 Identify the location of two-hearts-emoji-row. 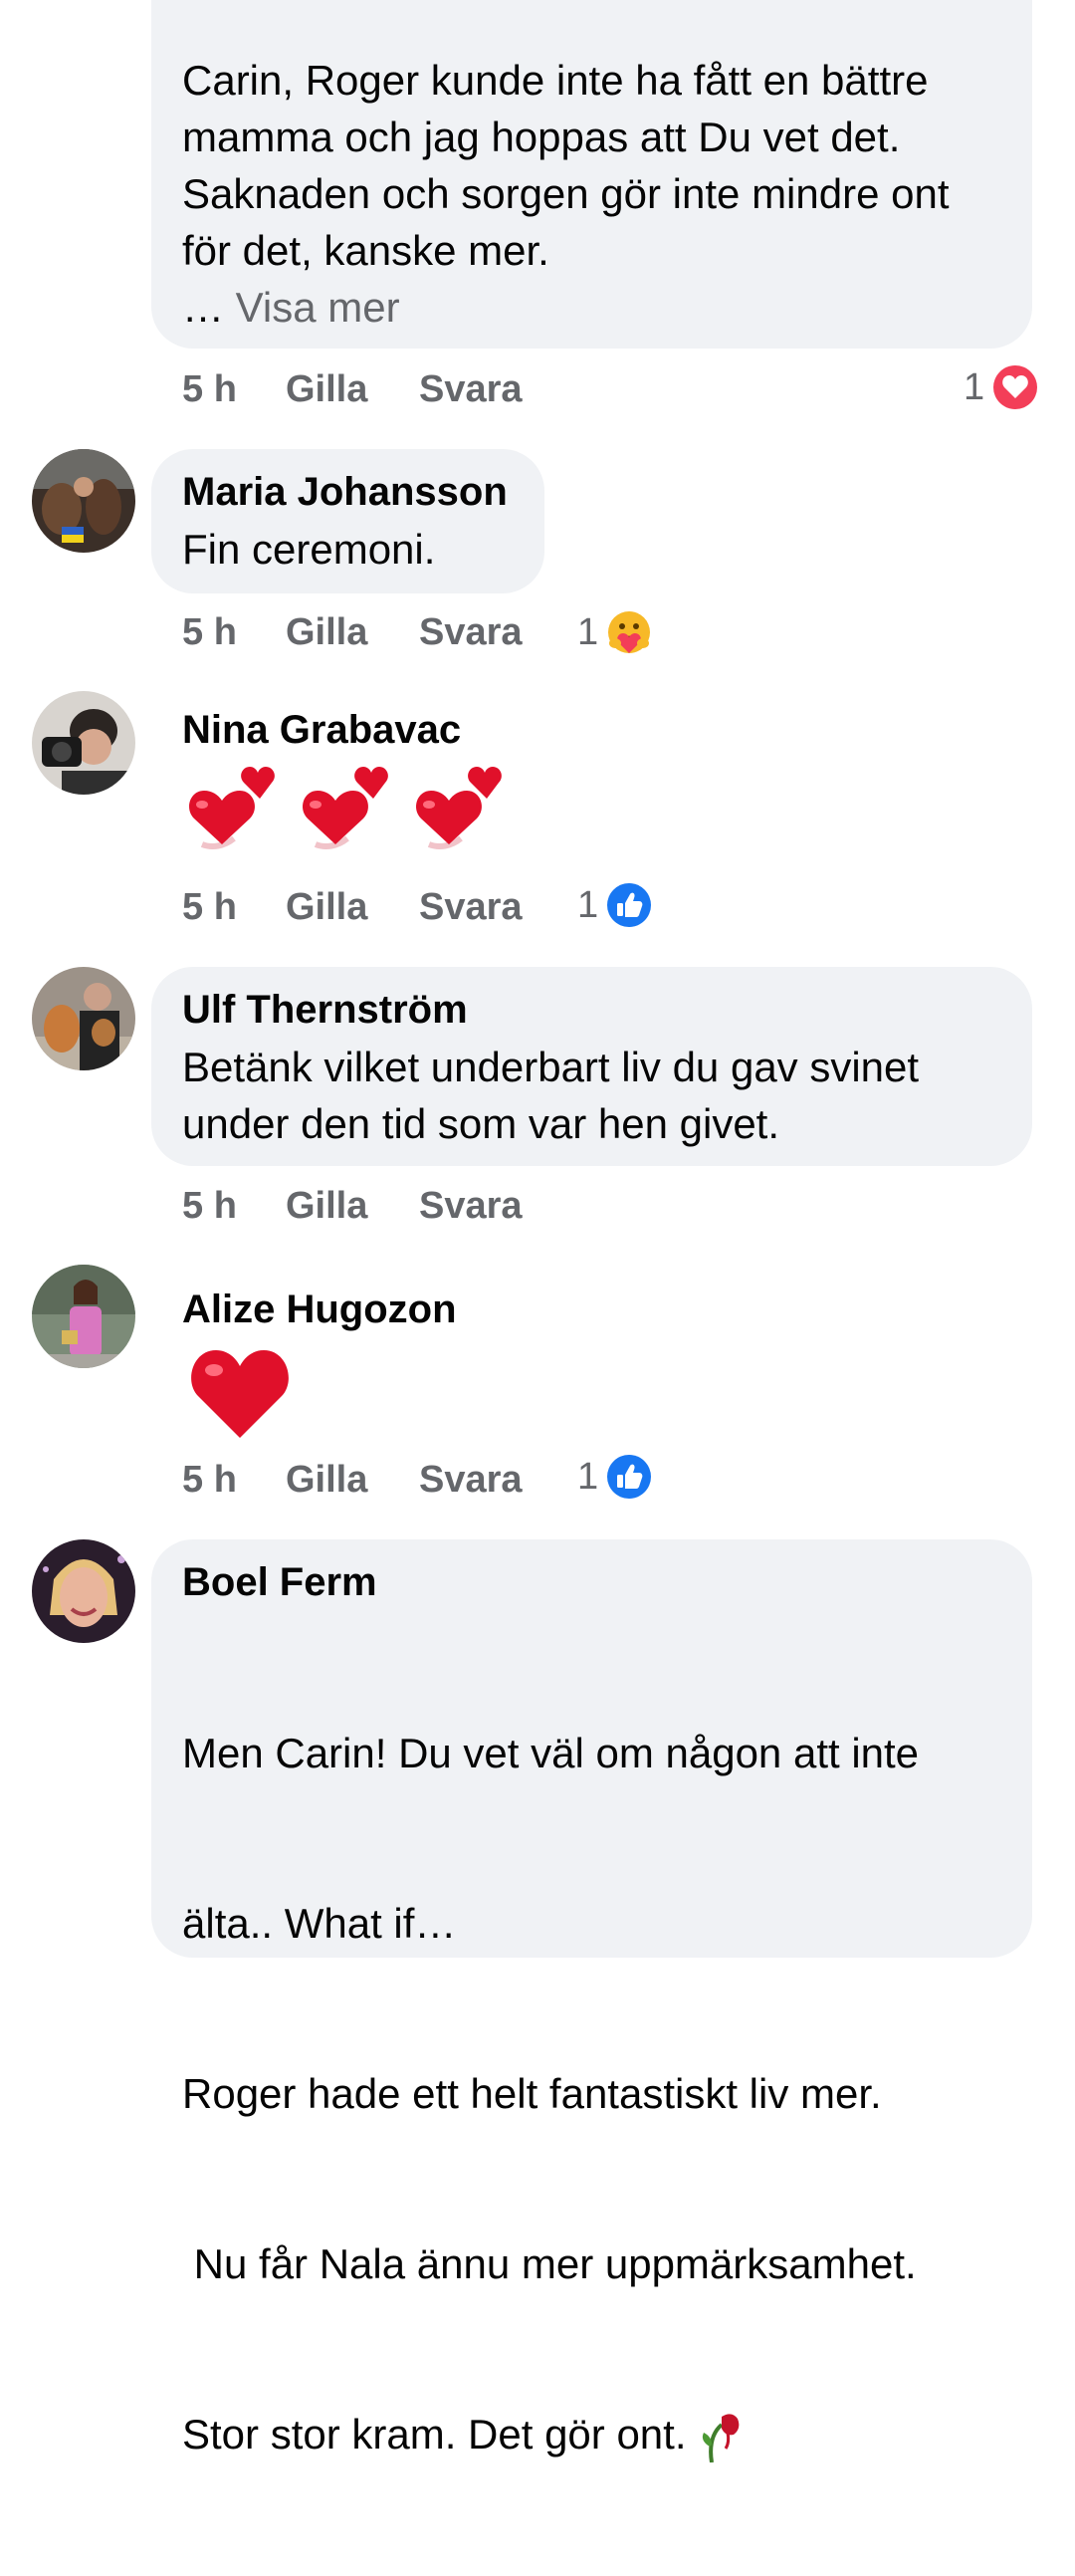
(352, 804).